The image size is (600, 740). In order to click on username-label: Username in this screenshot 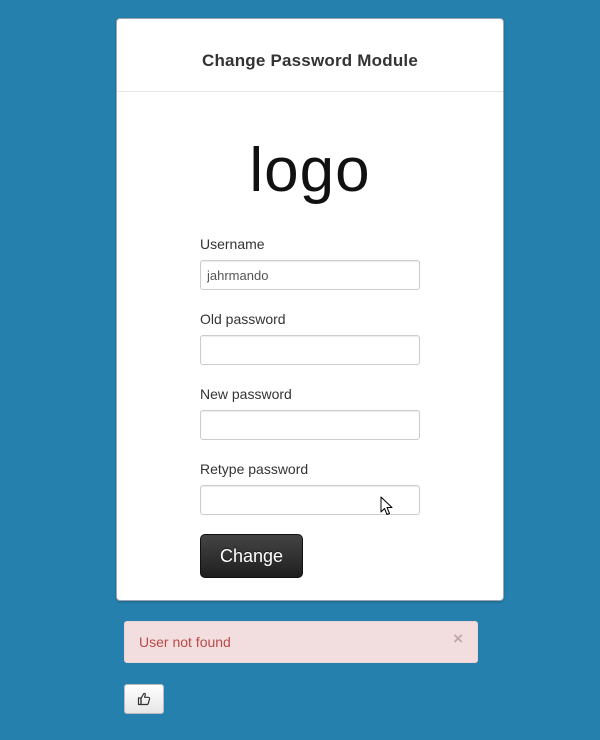, I will do `click(232, 244)`.